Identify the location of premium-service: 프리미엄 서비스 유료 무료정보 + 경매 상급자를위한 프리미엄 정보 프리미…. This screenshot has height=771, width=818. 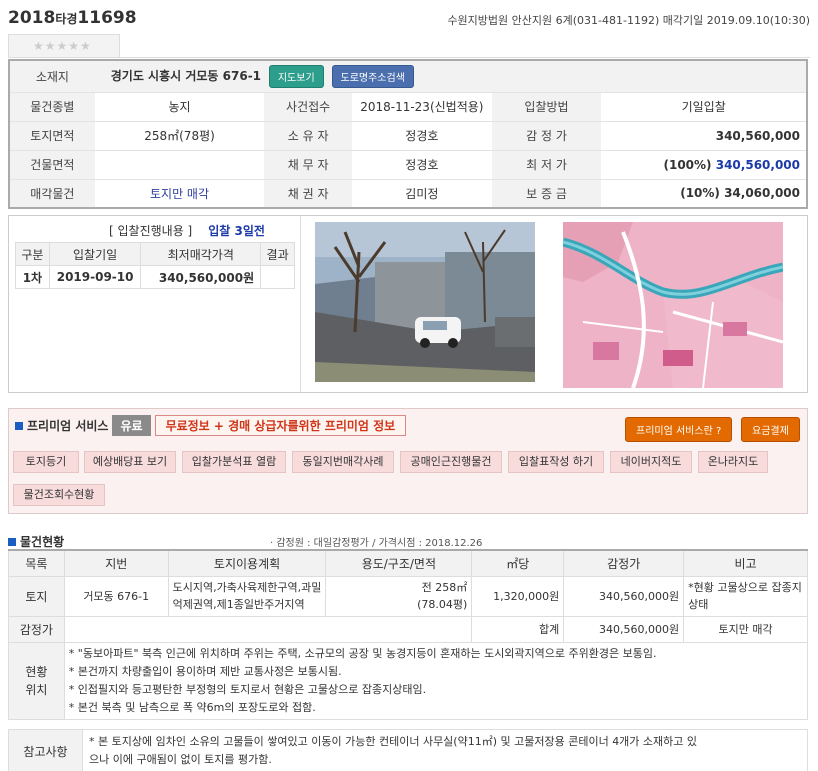
(408, 461).